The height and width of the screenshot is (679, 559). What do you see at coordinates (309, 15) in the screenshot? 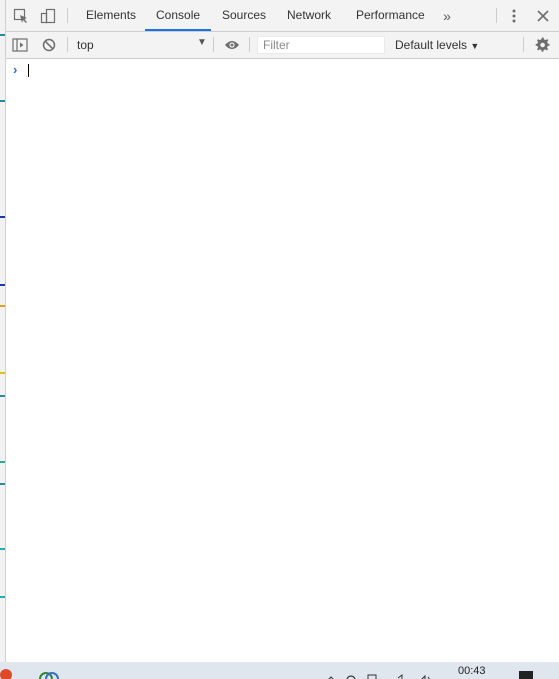
I see `tab-network: Network` at bounding box center [309, 15].